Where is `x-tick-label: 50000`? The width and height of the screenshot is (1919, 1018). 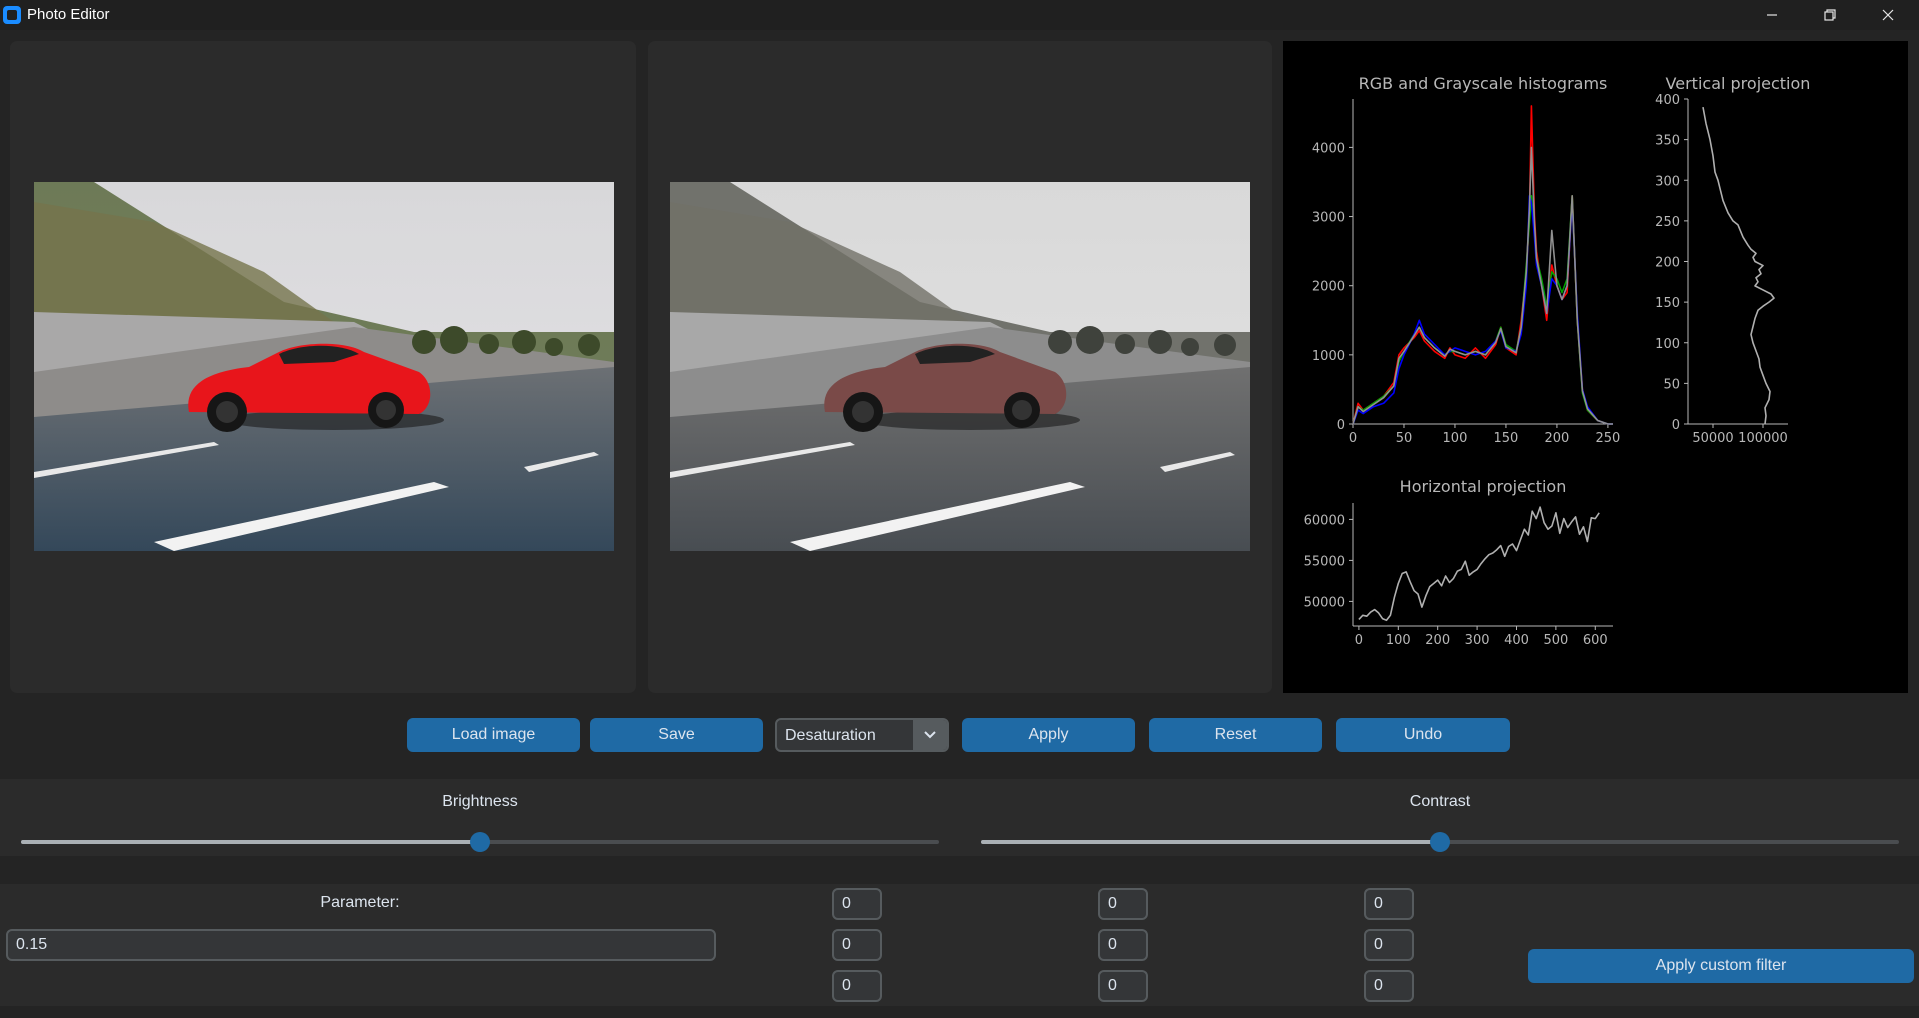 x-tick-label: 50000 is located at coordinates (1712, 438).